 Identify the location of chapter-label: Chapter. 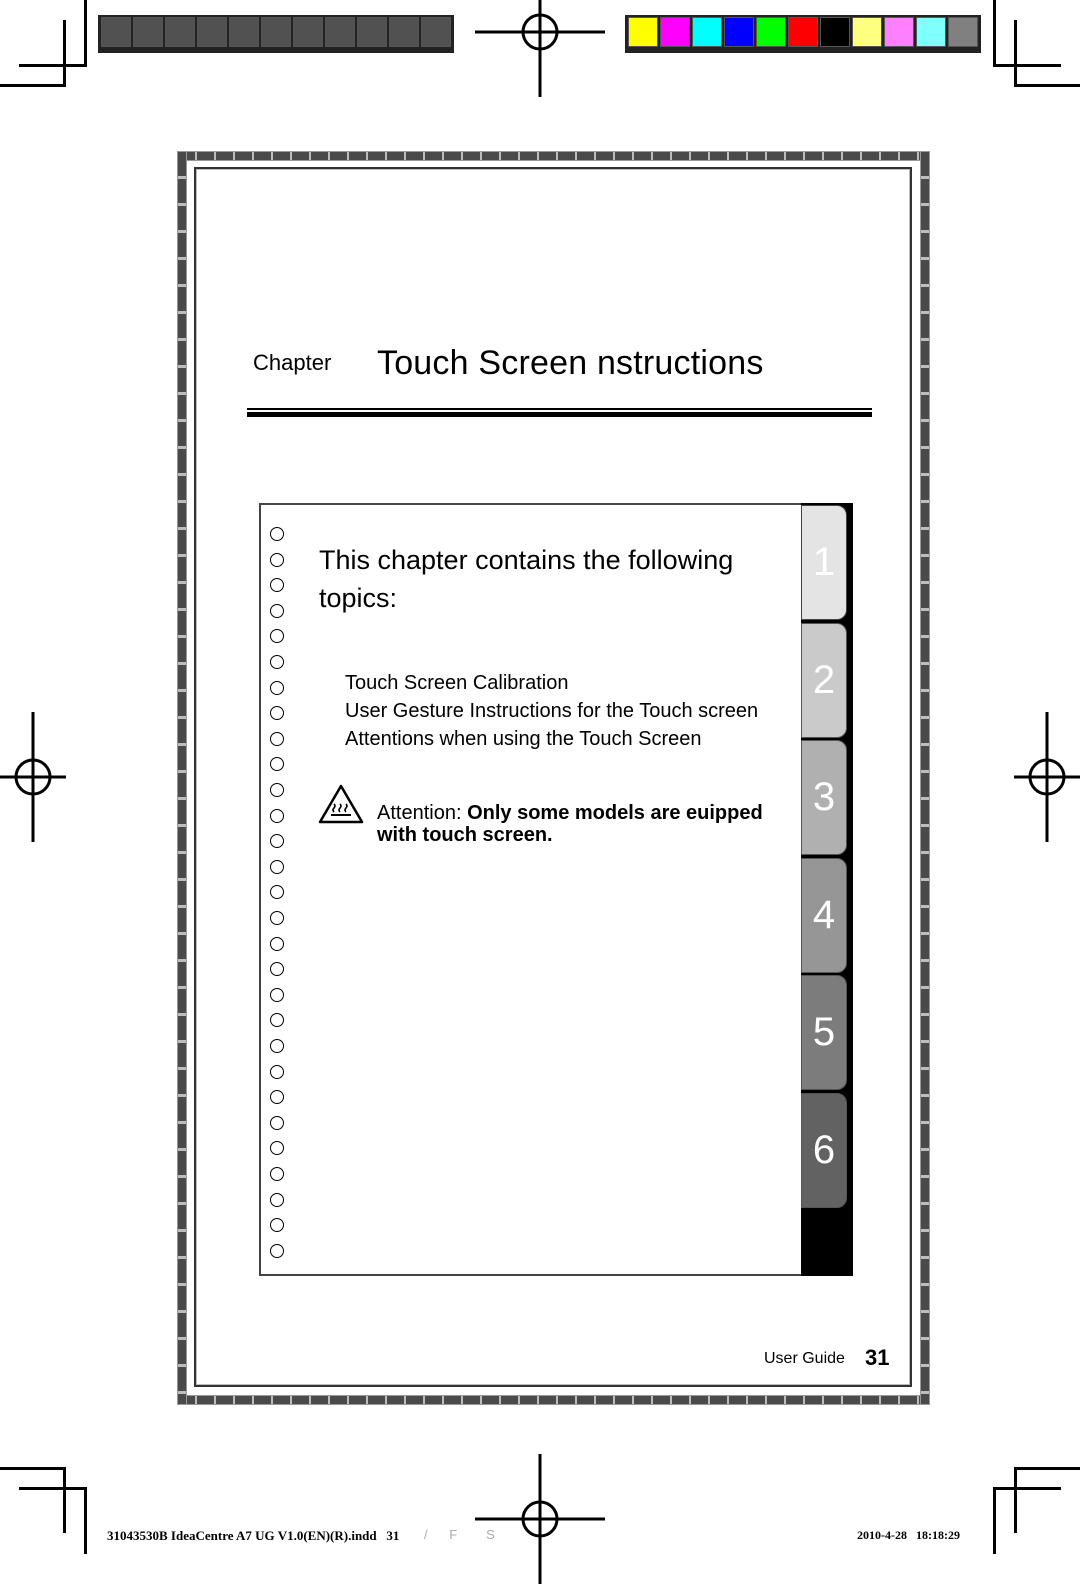
(292, 362).